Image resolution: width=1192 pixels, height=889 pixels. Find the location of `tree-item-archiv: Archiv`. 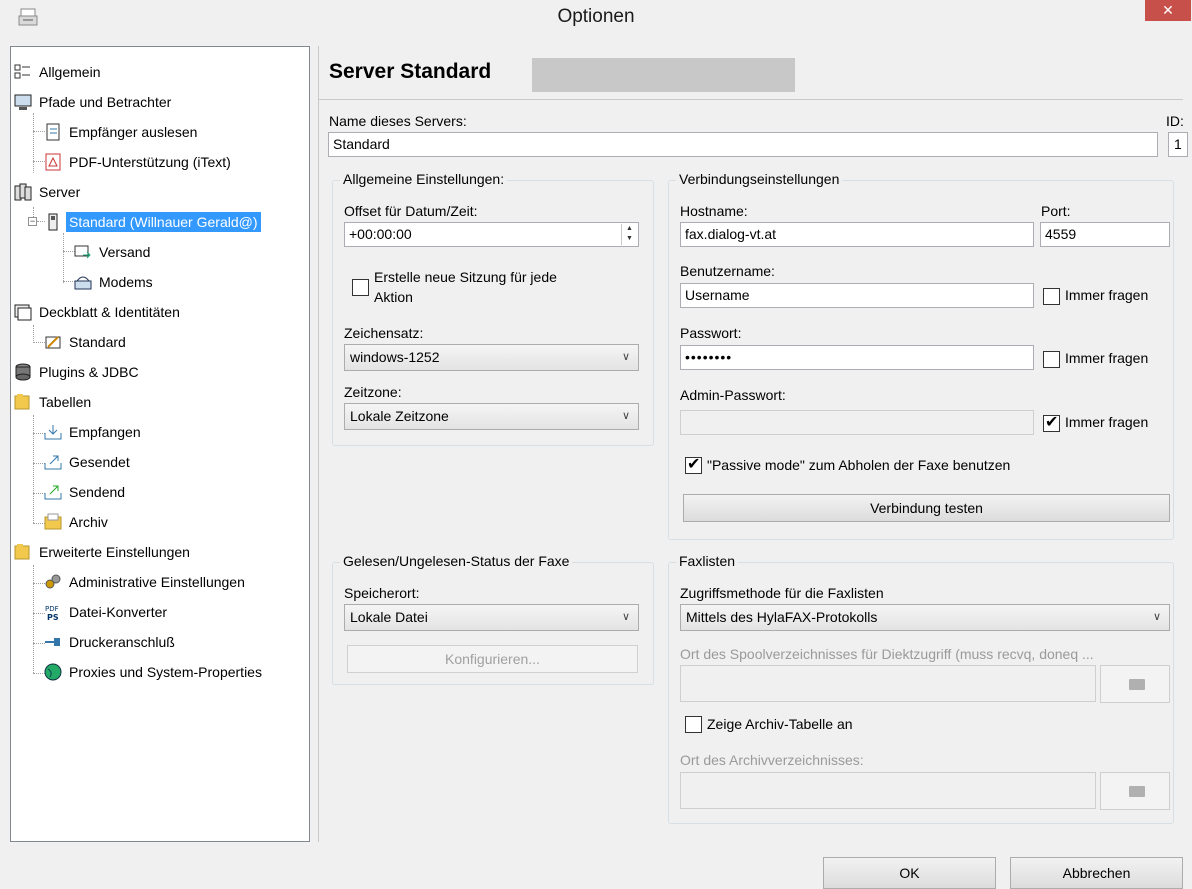

tree-item-archiv: Archiv is located at coordinates (77, 522).